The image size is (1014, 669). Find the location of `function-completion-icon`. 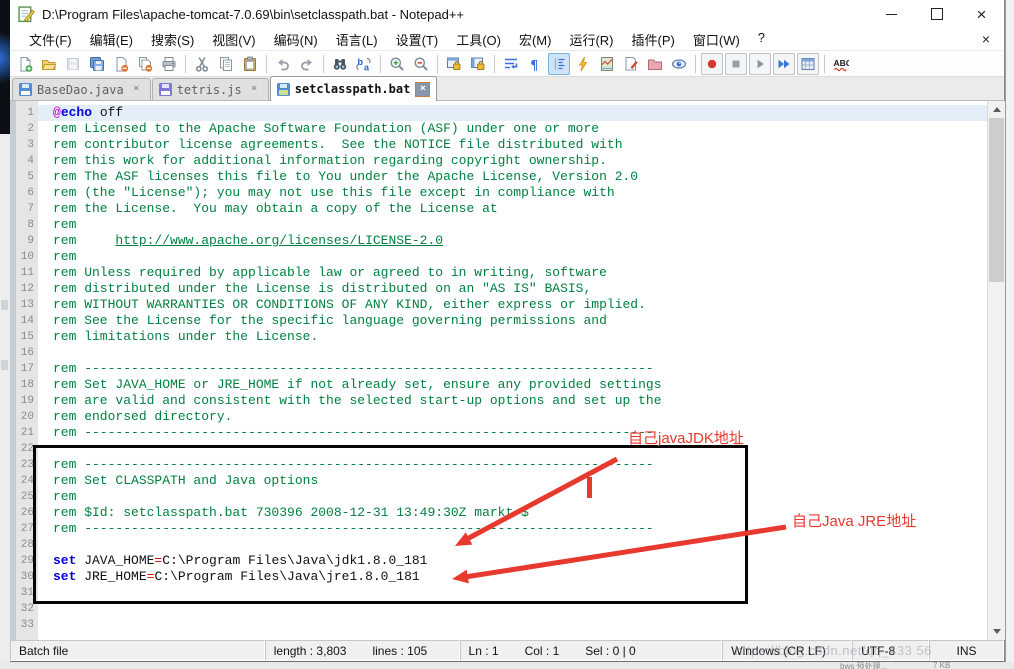

function-completion-icon is located at coordinates (583, 64).